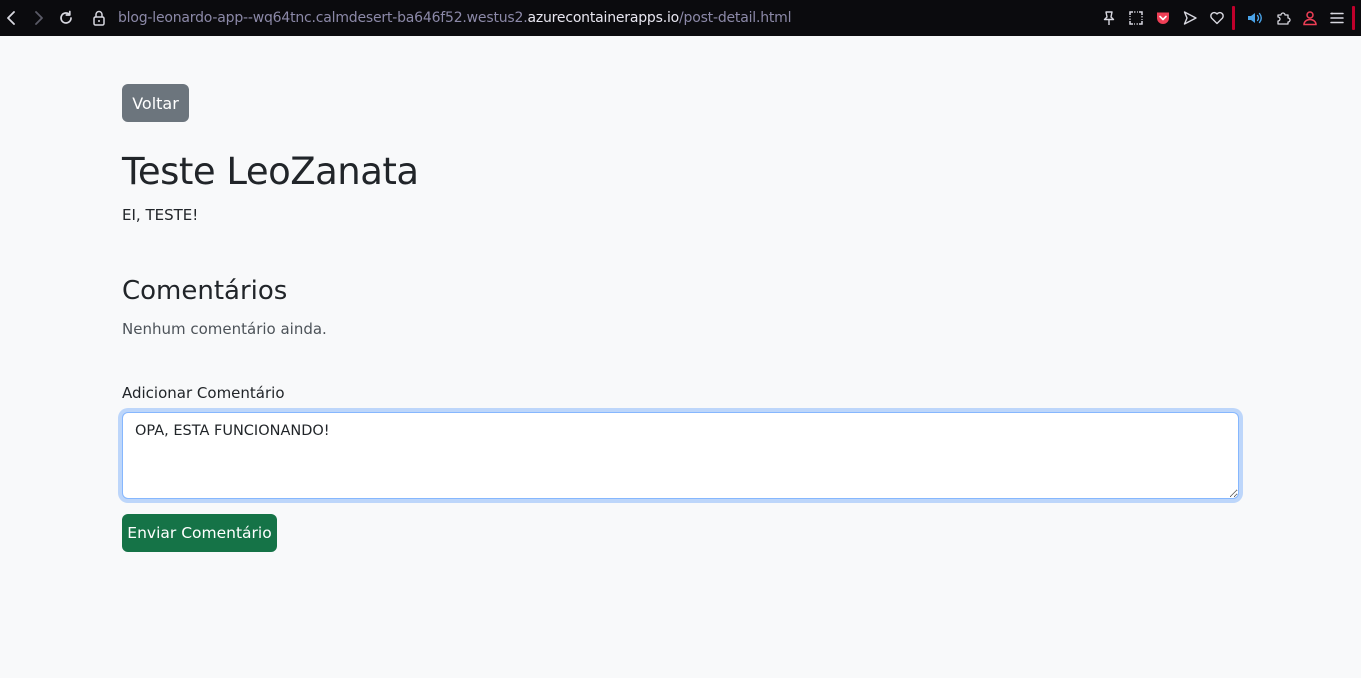  Describe the element at coordinates (1337, 18) in the screenshot. I see `menu-icon` at that location.